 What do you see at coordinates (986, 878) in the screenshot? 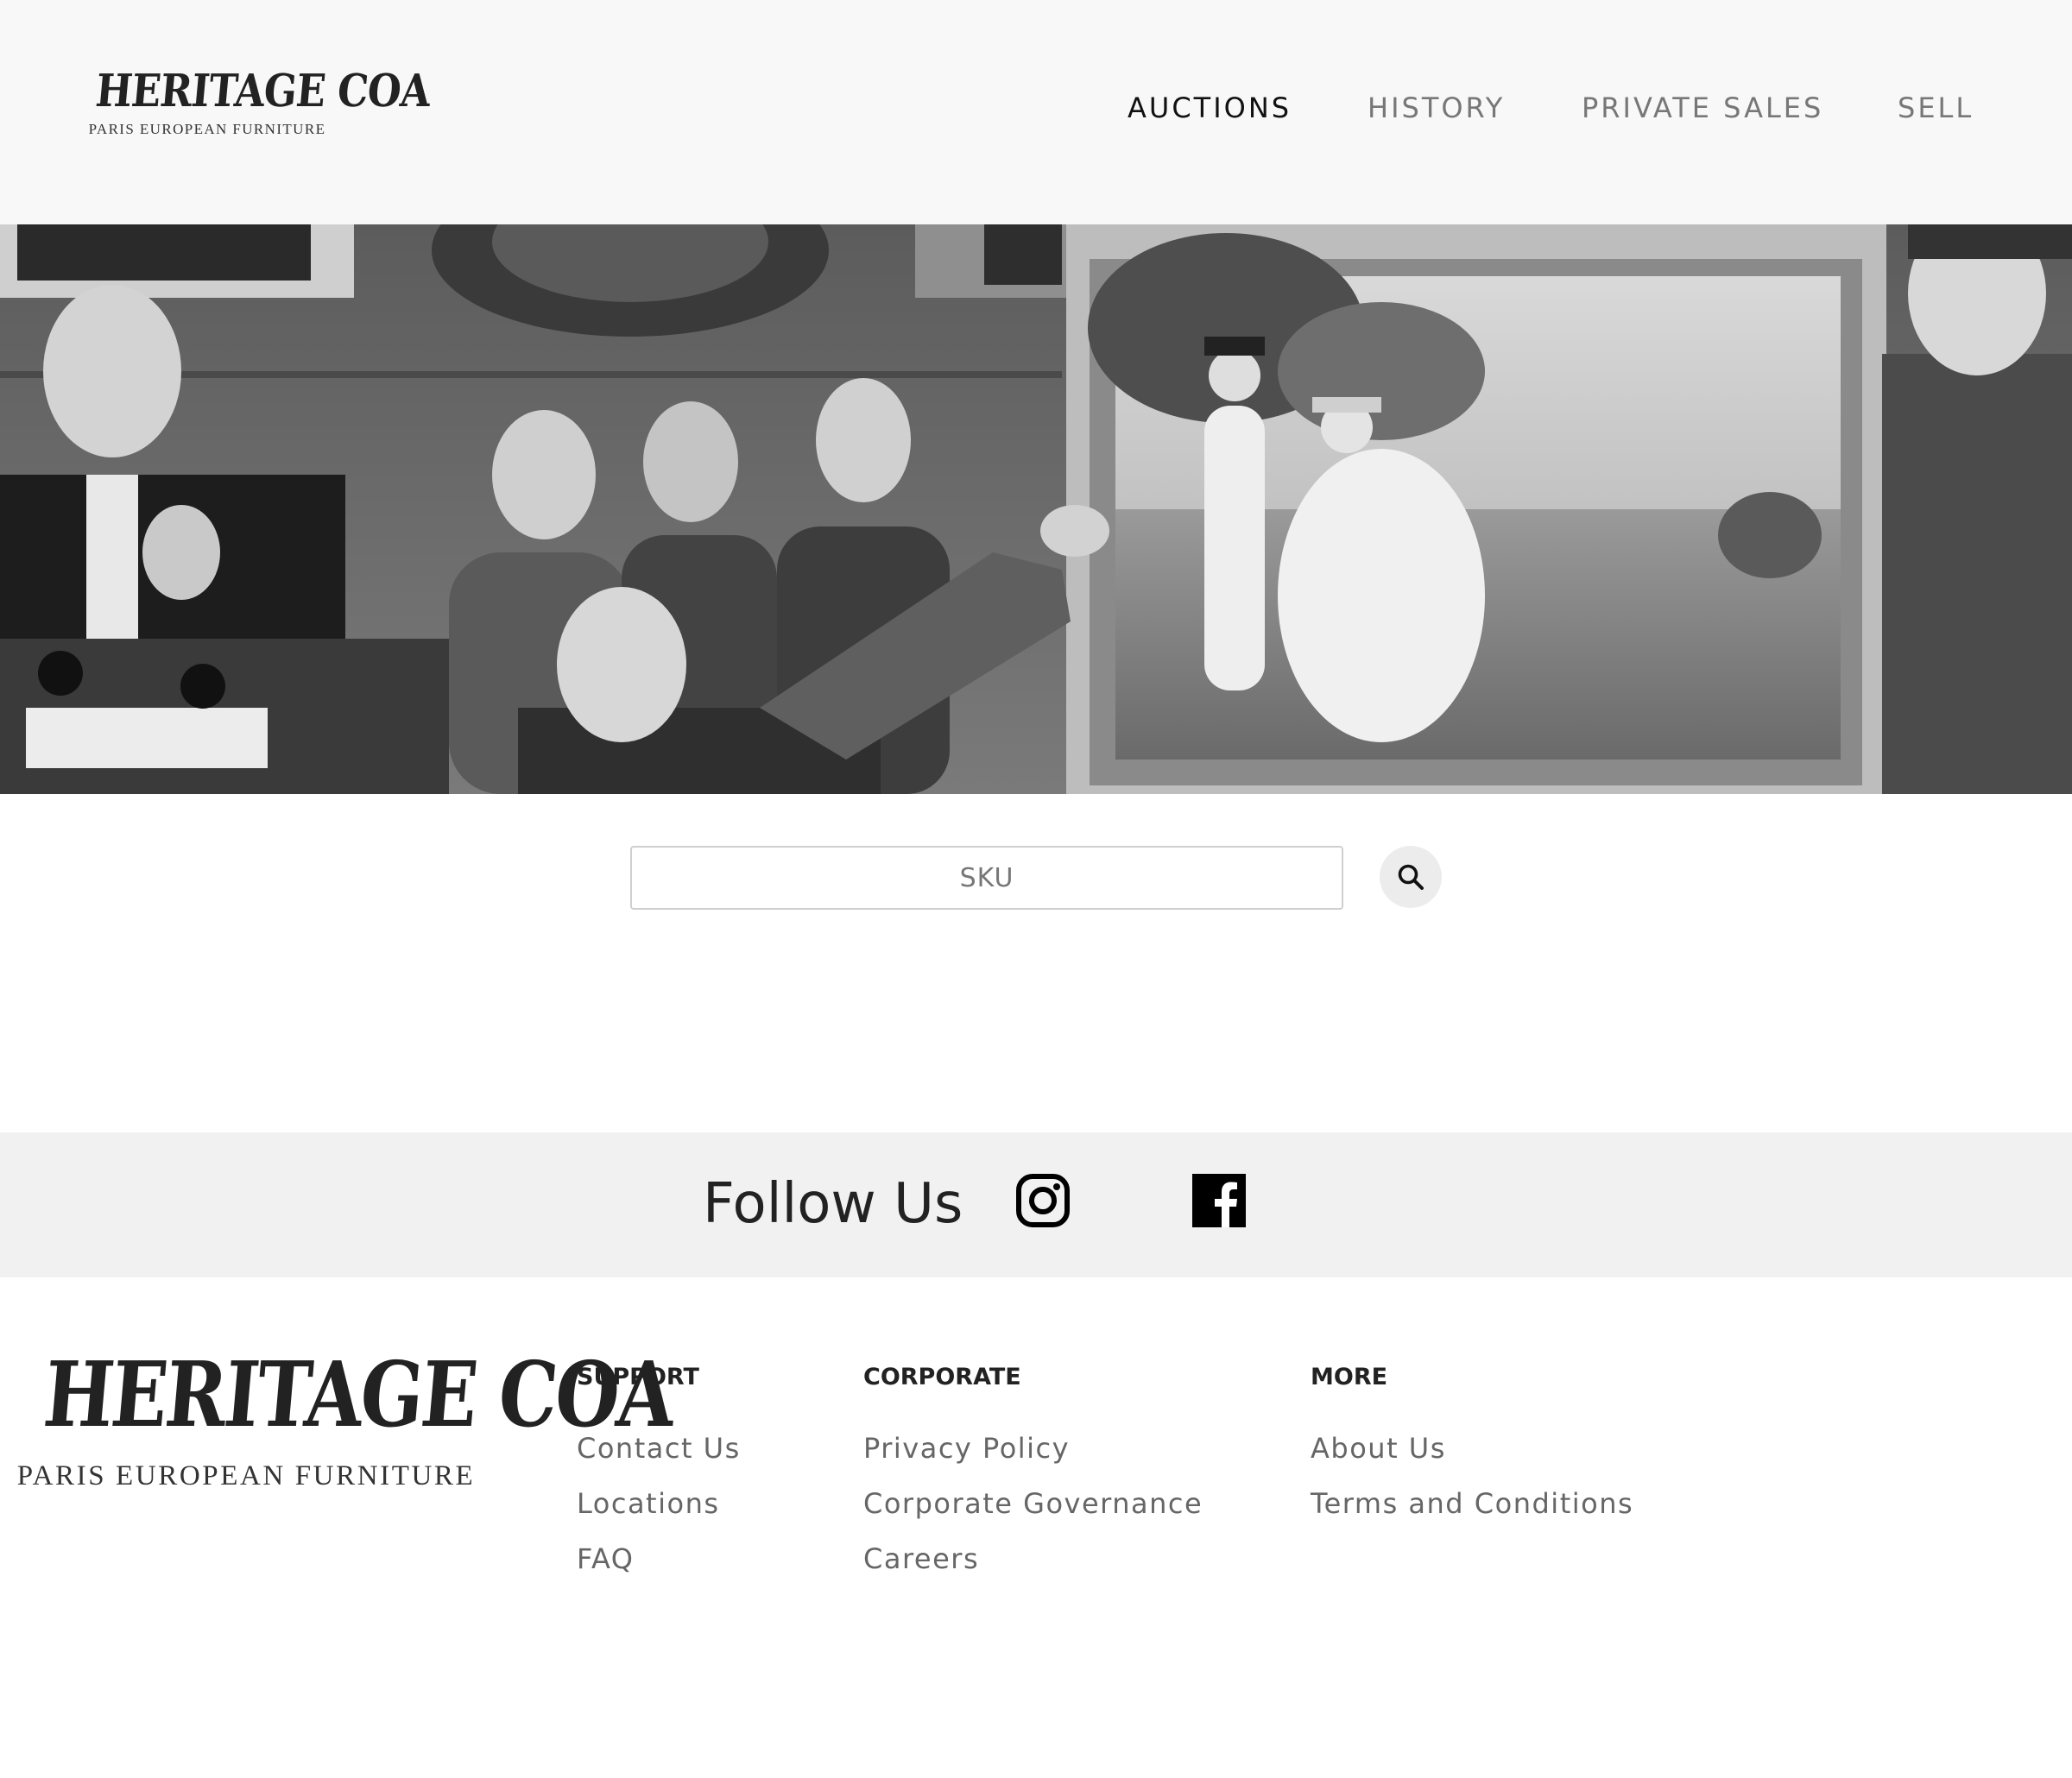
I see `sku-search-input` at bounding box center [986, 878].